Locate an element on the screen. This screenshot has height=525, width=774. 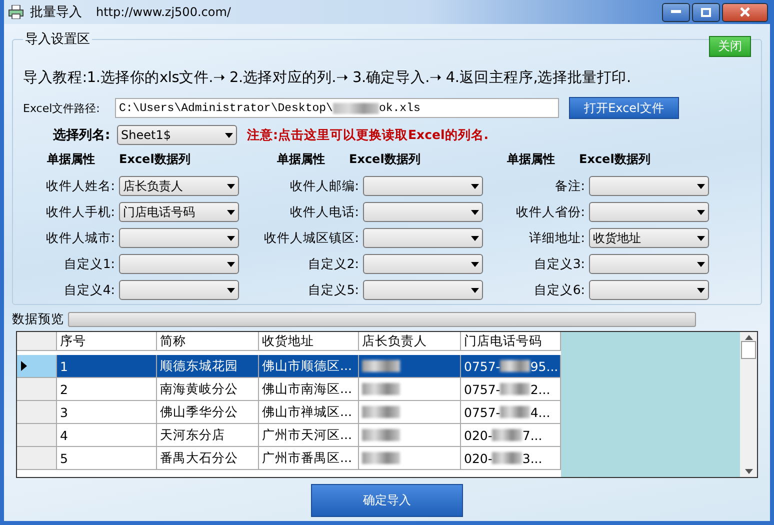
field-label: 备注: is located at coordinates (569, 186).